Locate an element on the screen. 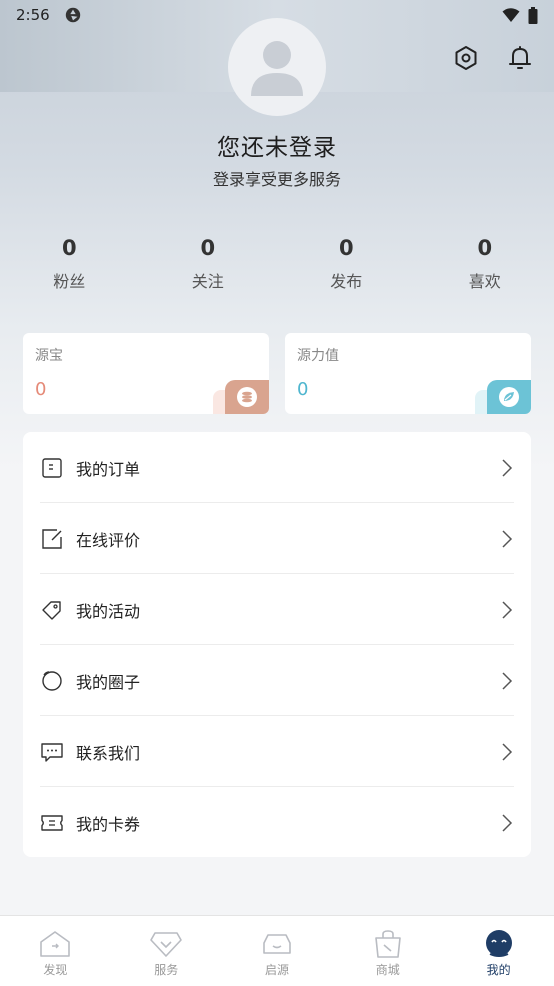 This screenshot has height=986, width=554. top-actions is located at coordinates (493, 58).